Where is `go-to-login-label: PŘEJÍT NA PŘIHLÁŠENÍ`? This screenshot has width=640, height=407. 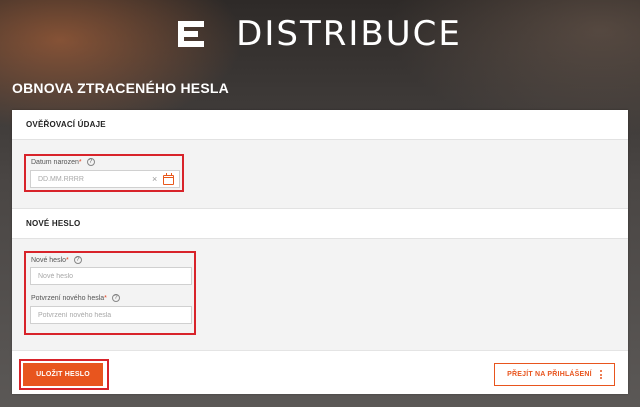
go-to-login-label: PŘEJÍT NA PŘIHLÁŠENÍ is located at coordinates (549, 374).